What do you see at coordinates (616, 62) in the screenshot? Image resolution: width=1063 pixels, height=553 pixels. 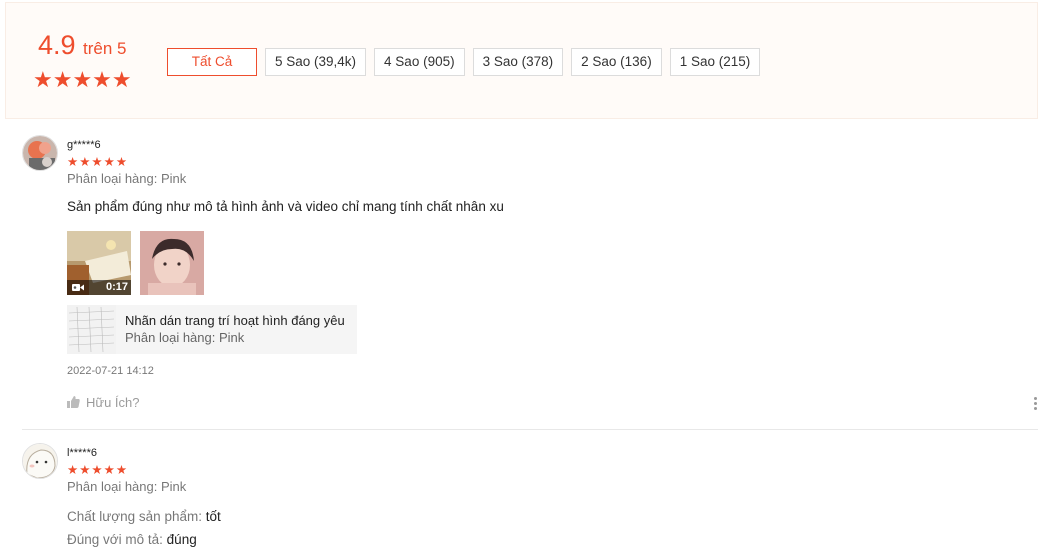 I see `filter-2-star: 2 Sao (136)` at bounding box center [616, 62].